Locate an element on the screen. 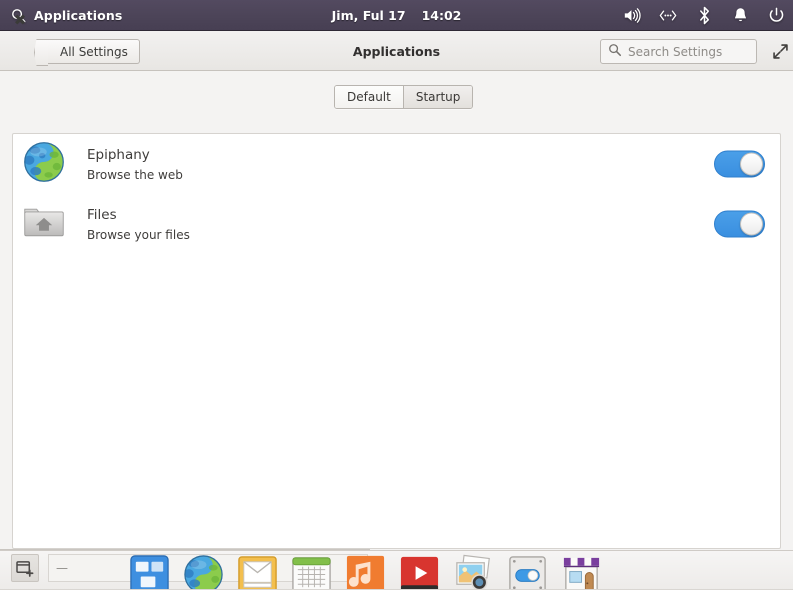 The width and height of the screenshot is (793, 594). music-icon is located at coordinates (365, 573).